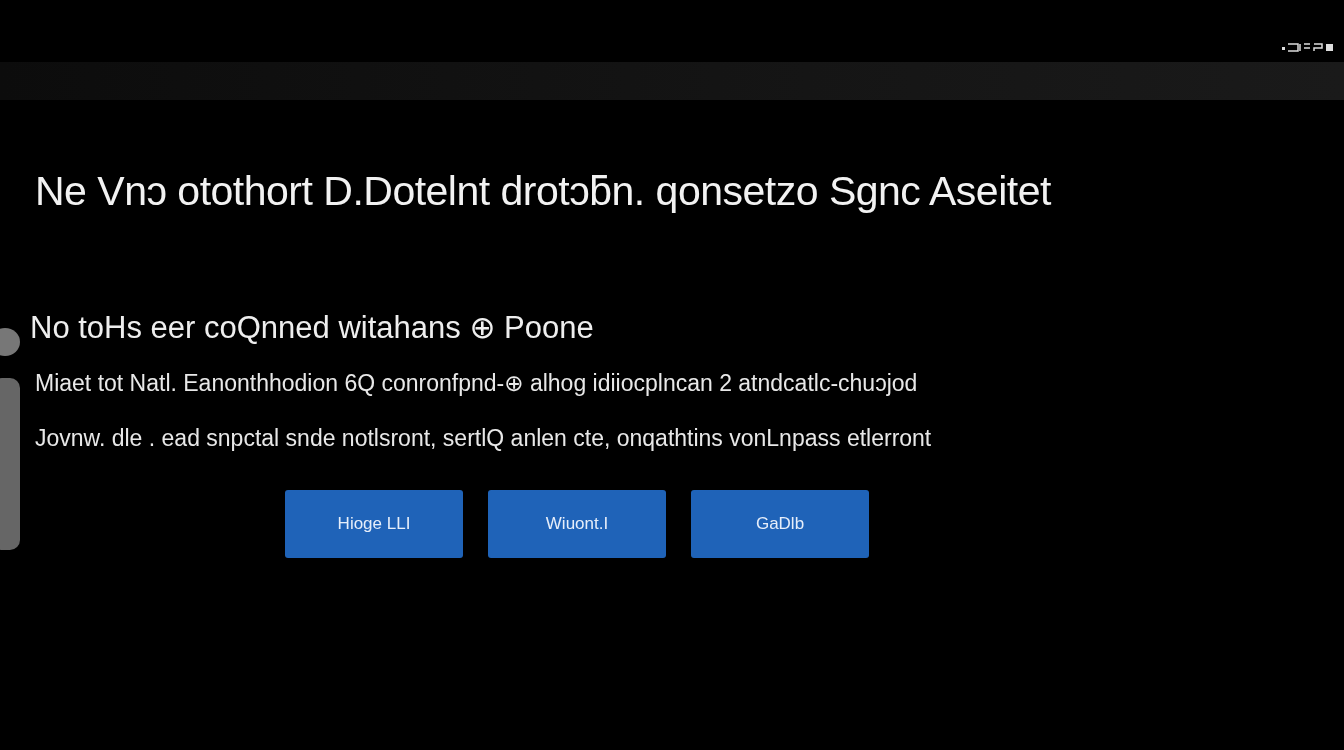 The image size is (1344, 750). What do you see at coordinates (10, 464) in the screenshot?
I see `scrollbar` at bounding box center [10, 464].